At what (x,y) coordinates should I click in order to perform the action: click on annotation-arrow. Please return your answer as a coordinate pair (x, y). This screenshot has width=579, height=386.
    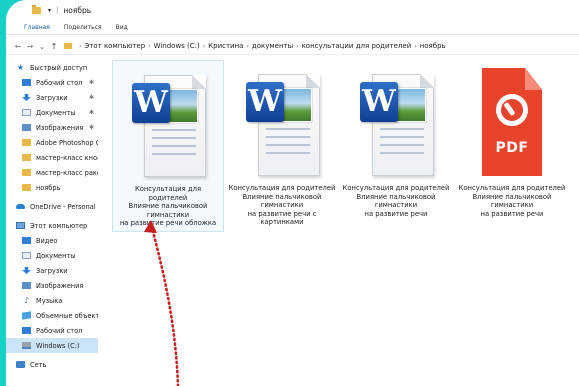
    Looking at the image, I should click on (162, 303).